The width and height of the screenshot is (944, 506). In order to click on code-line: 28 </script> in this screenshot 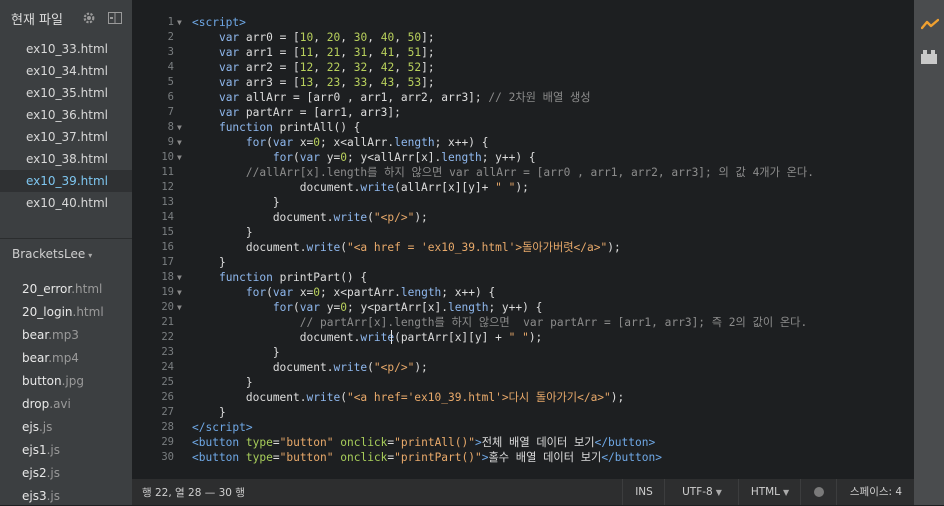, I will do `click(523, 427)`.